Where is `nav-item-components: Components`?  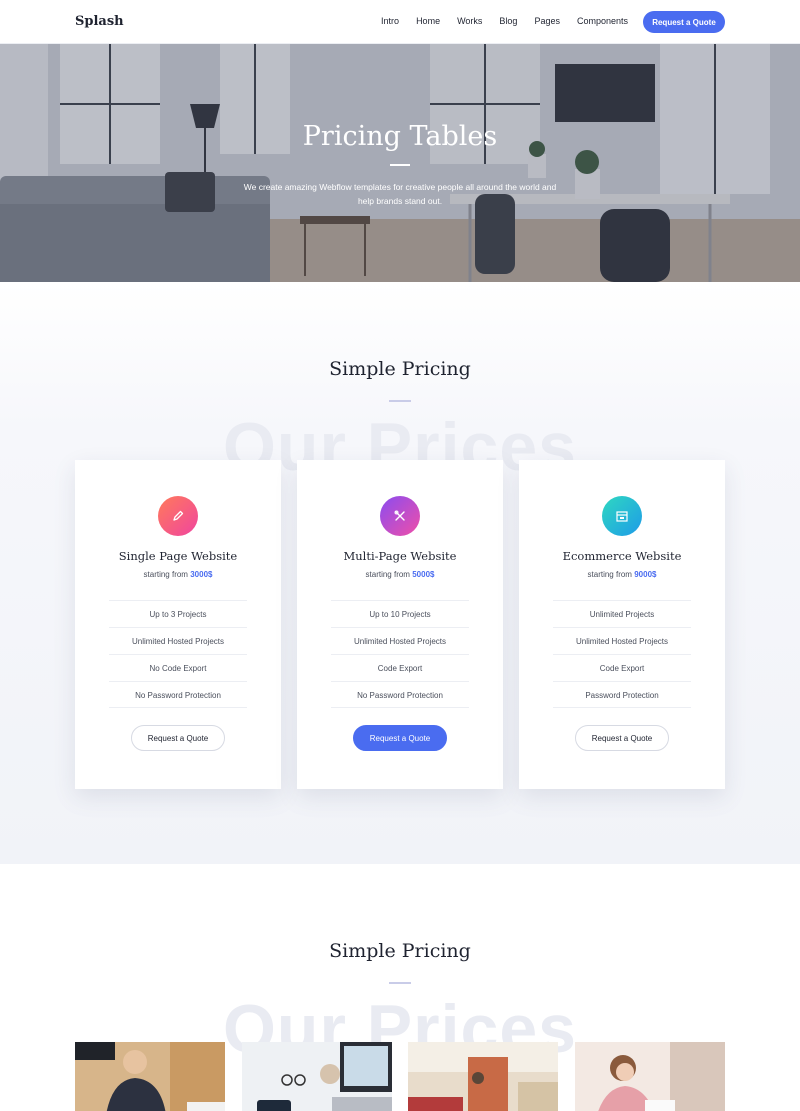
nav-item-components: Components is located at coordinates (602, 21).